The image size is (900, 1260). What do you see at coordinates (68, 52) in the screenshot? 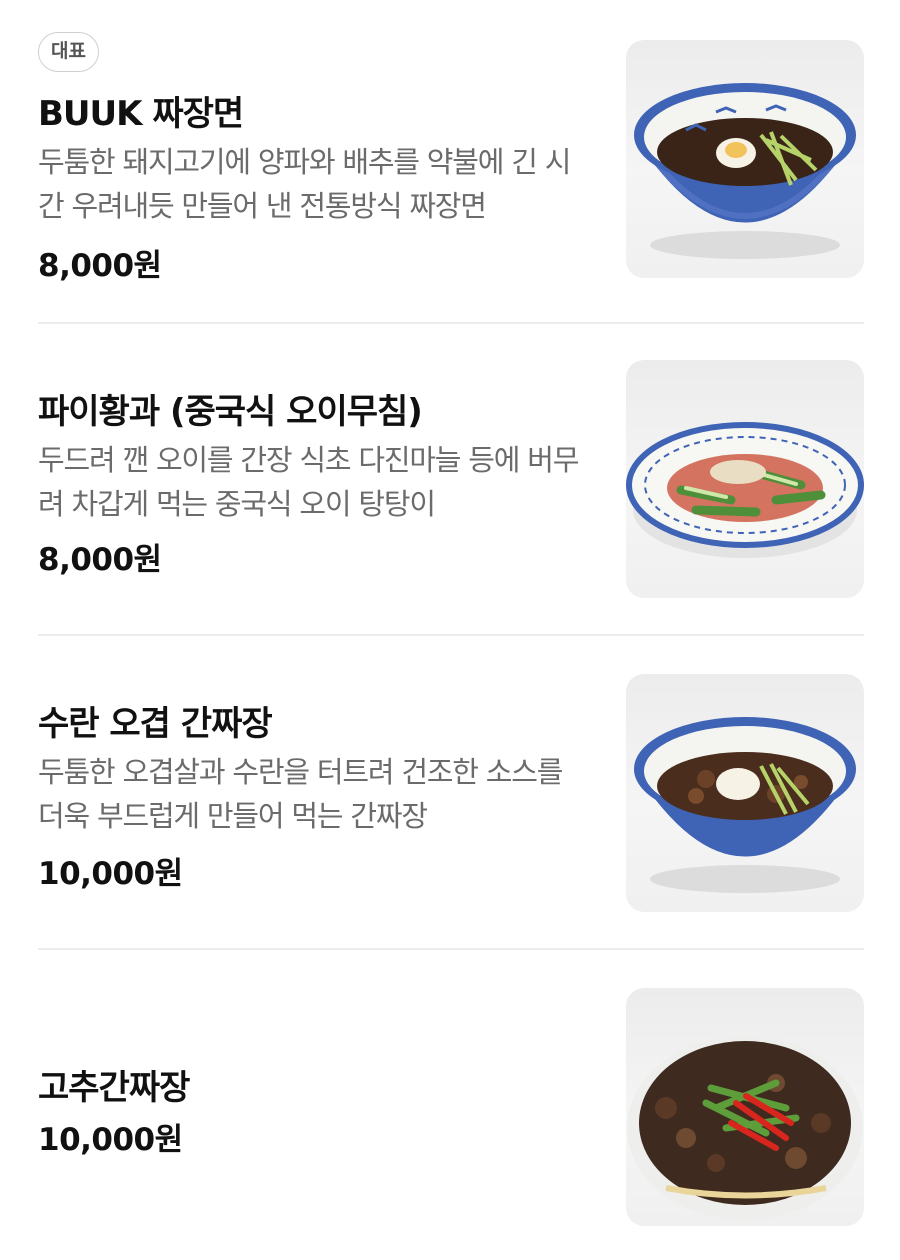
I see `signature-badge: 대표` at bounding box center [68, 52].